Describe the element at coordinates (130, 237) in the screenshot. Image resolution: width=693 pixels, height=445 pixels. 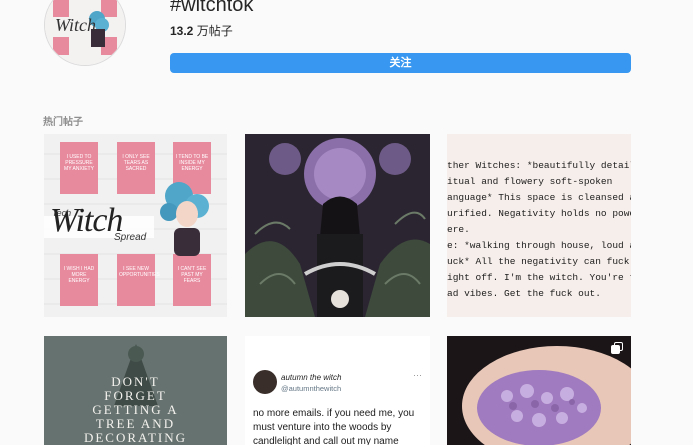
I see `post1-spread-text: Spread` at that location.